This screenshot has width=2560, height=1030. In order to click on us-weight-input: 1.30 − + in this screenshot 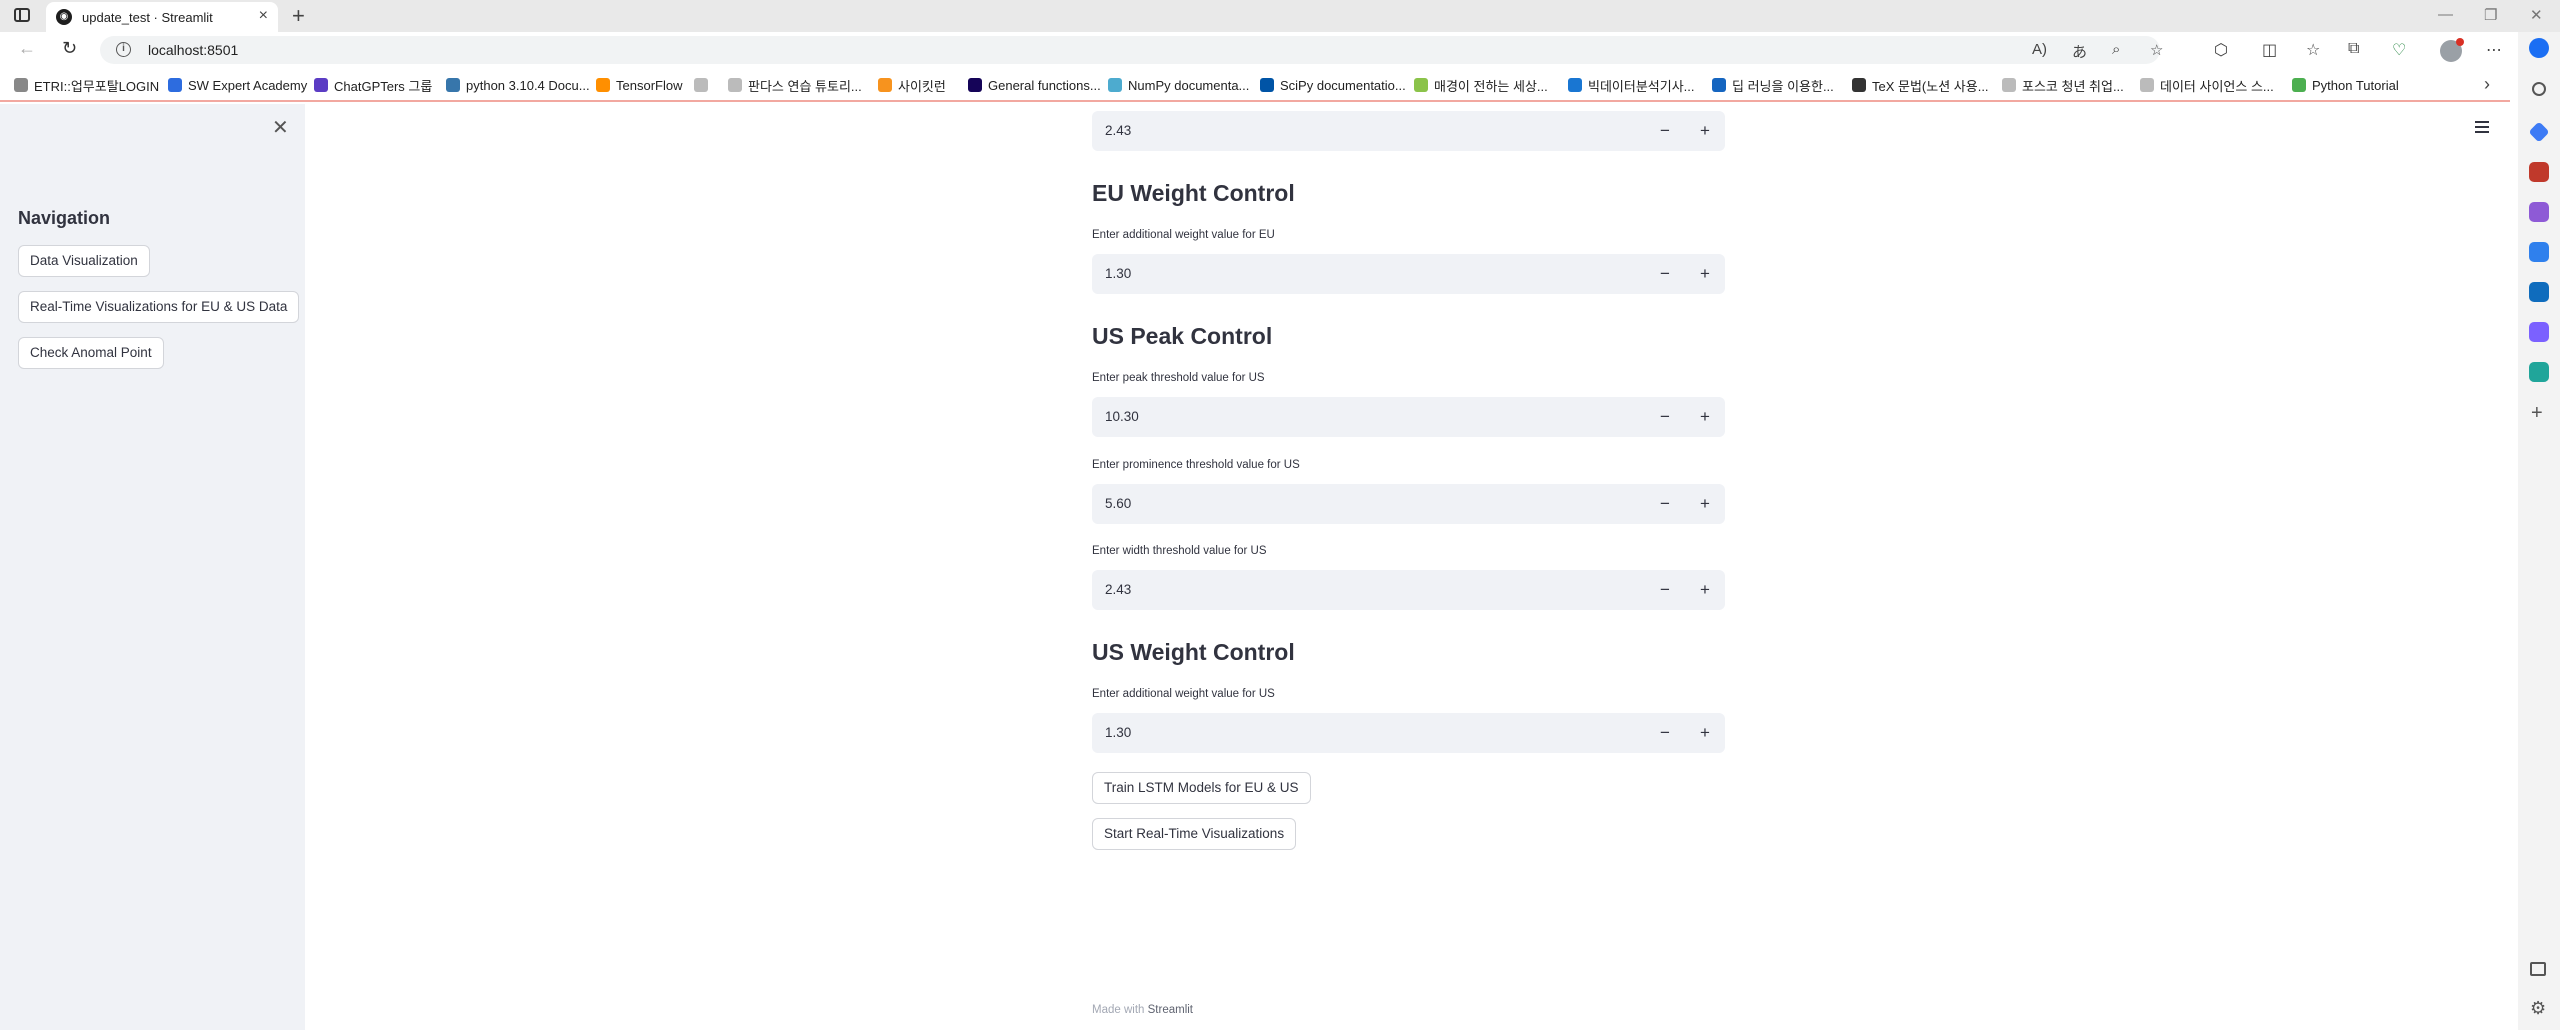, I will do `click(1408, 733)`.